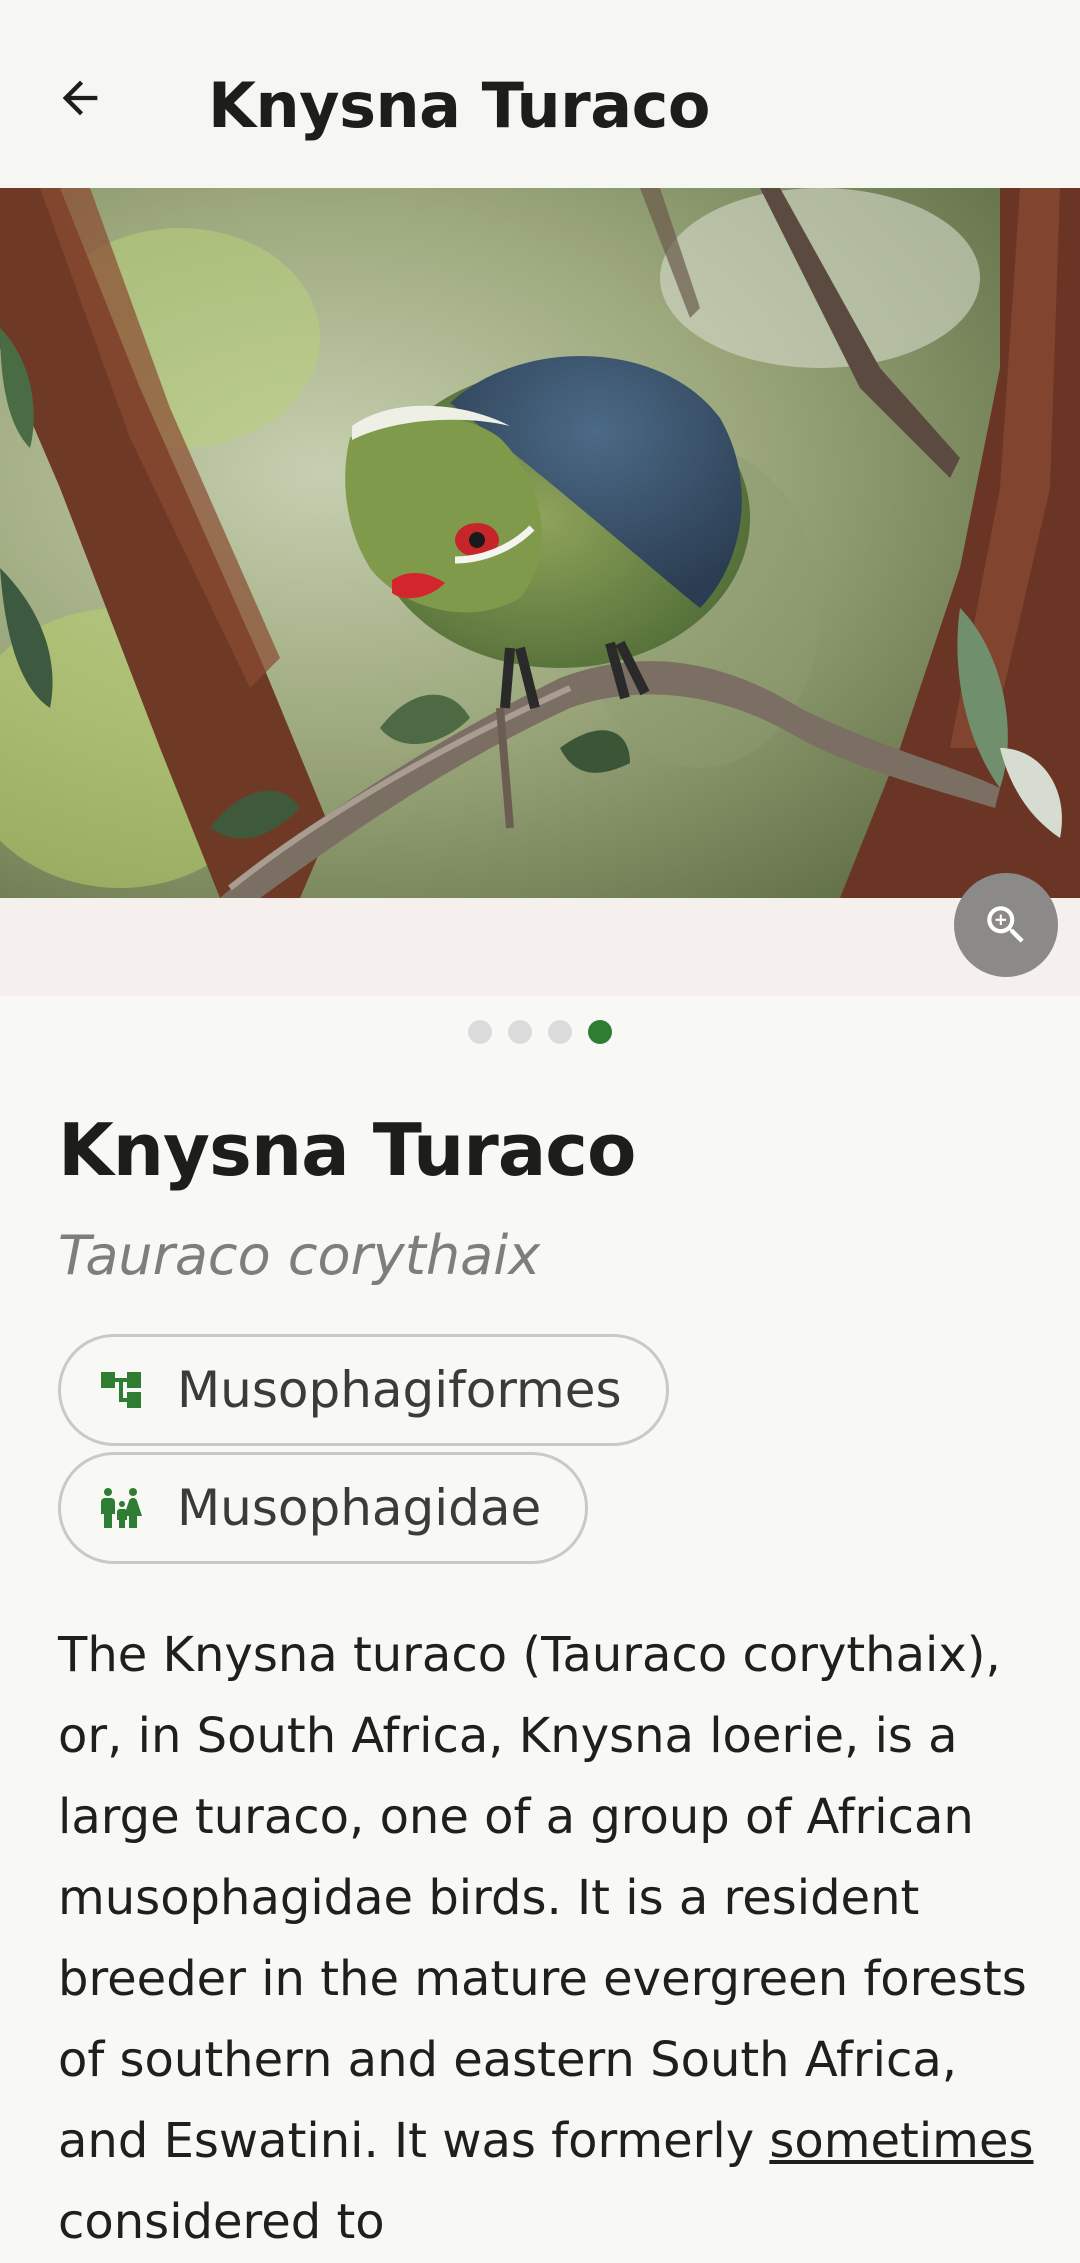  What do you see at coordinates (121, 1390) in the screenshot?
I see `hierarchy-icon` at bounding box center [121, 1390].